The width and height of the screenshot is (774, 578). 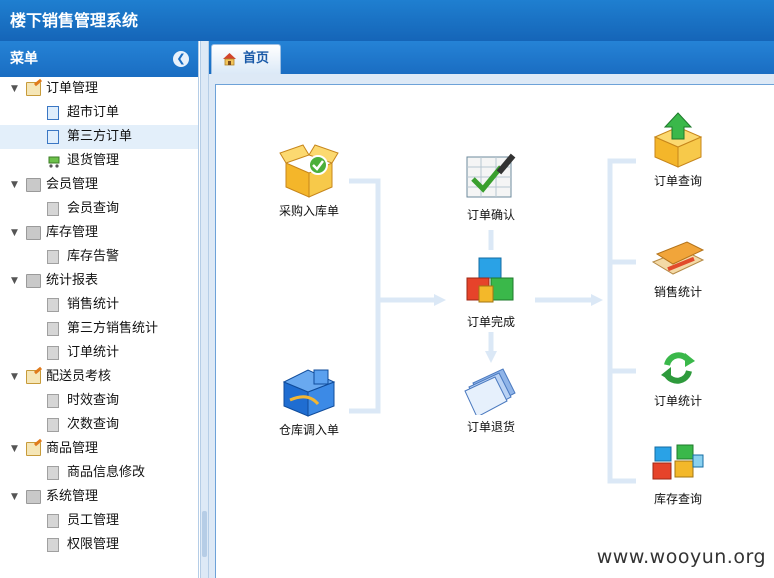 I want to click on menu-item-label: 第三方销售统计, so click(x=113, y=328).